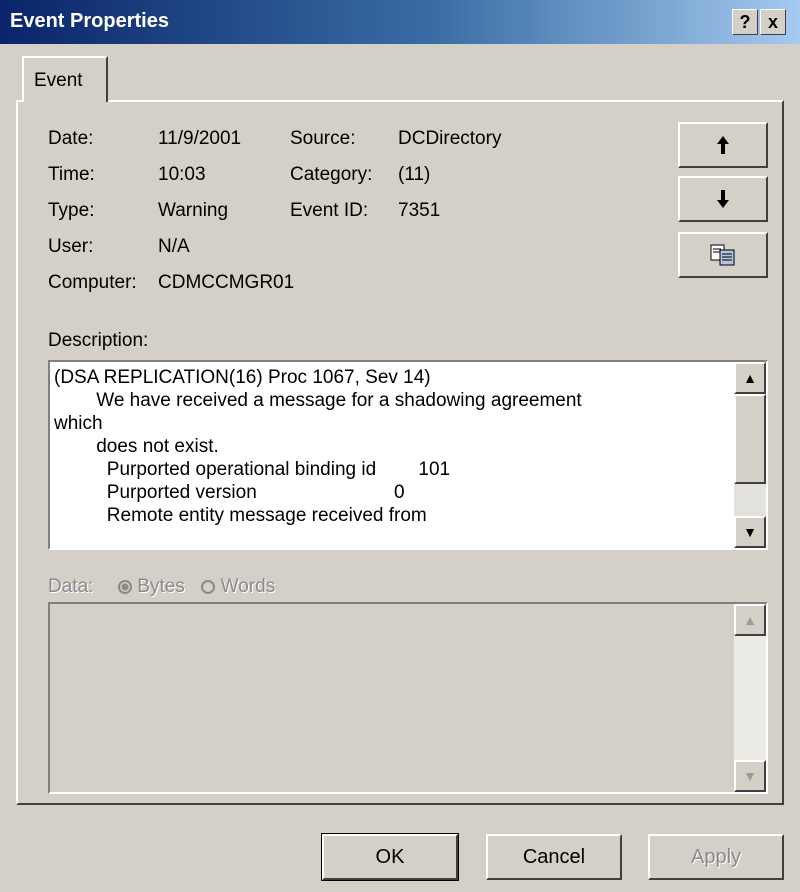  Describe the element at coordinates (58, 80) in the screenshot. I see `tab-event-label: Event` at that location.